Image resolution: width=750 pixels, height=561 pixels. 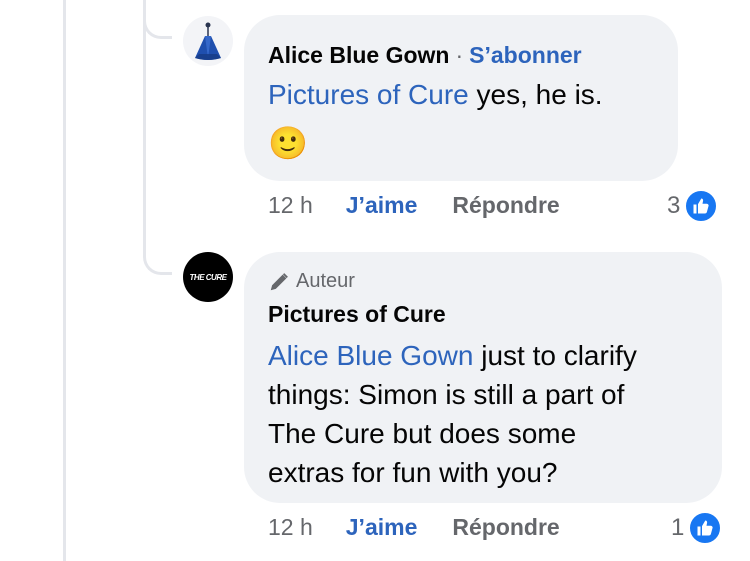 I want to click on comment-text-line: The Cure but does some, so click(x=422, y=433).